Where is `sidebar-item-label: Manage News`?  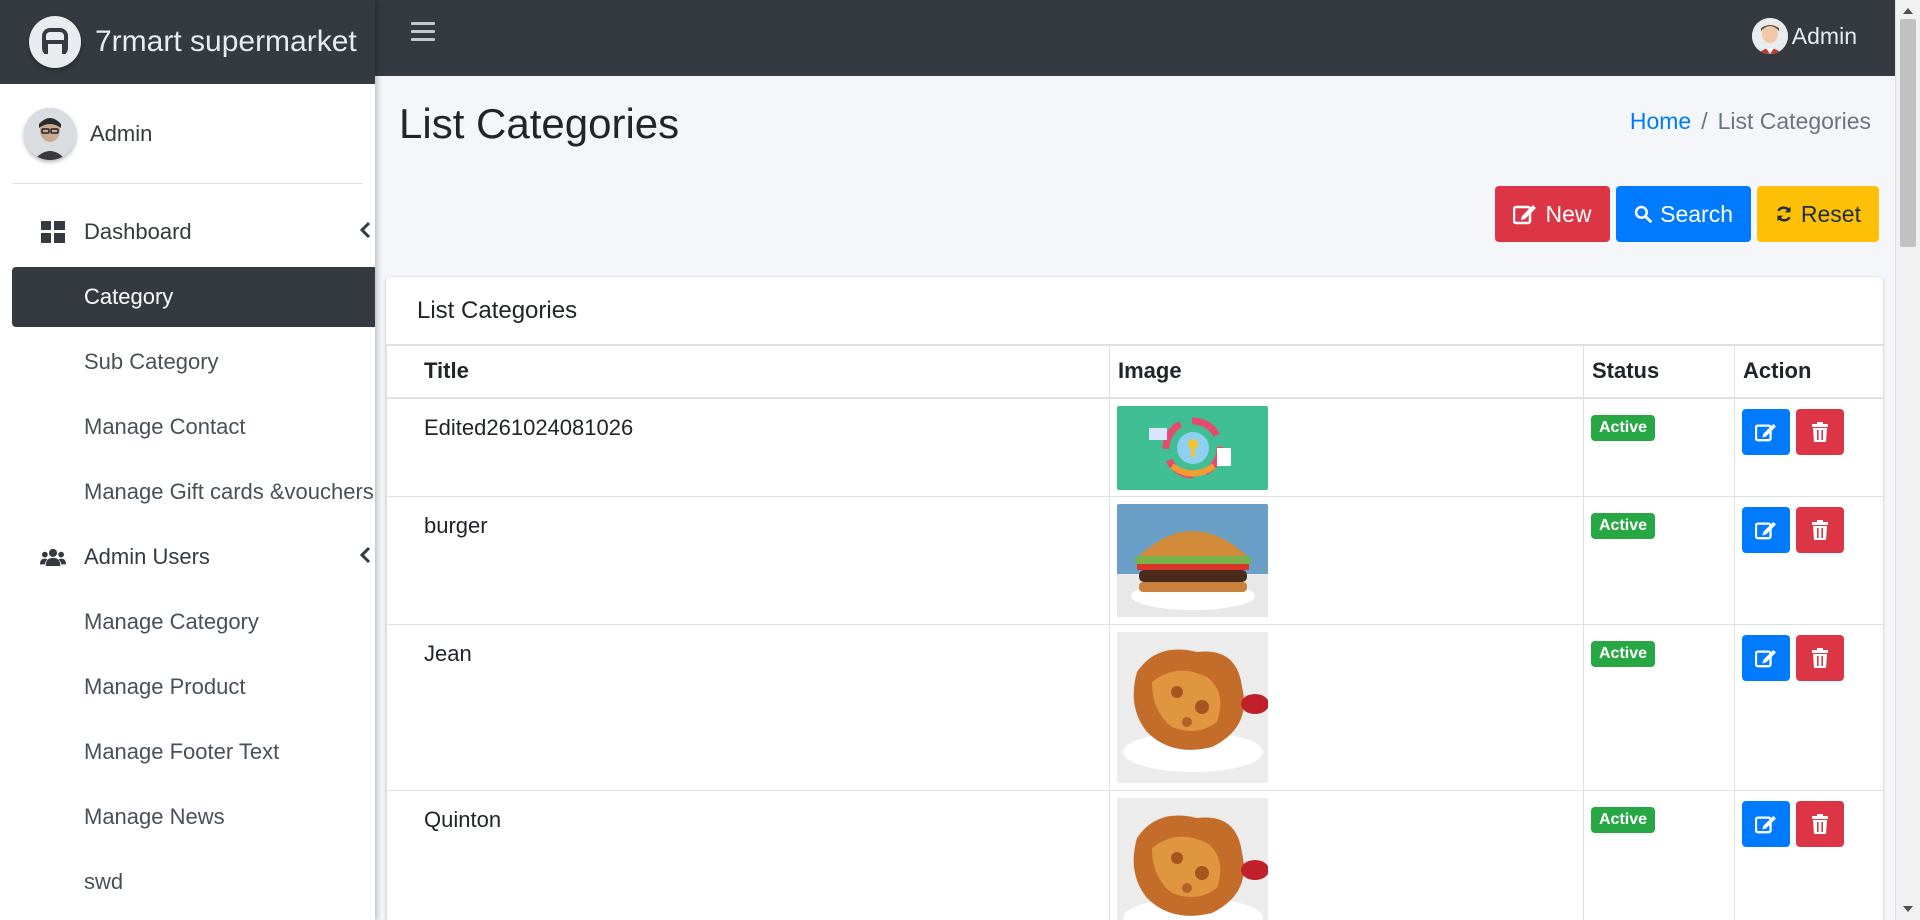
sidebar-item-label: Manage News is located at coordinates (154, 816).